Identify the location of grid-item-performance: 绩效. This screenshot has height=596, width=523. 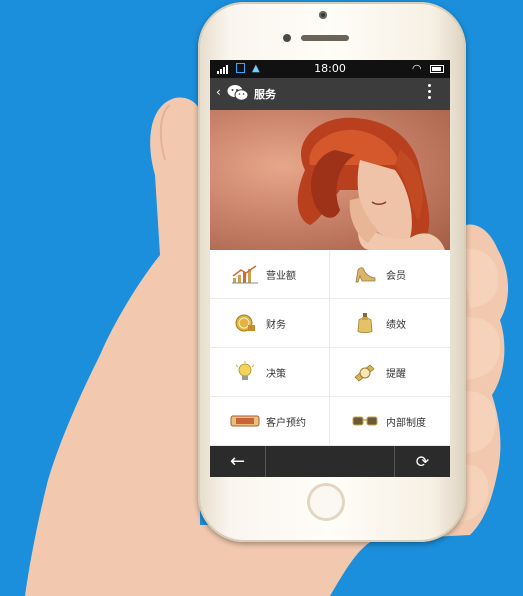
(390, 323).